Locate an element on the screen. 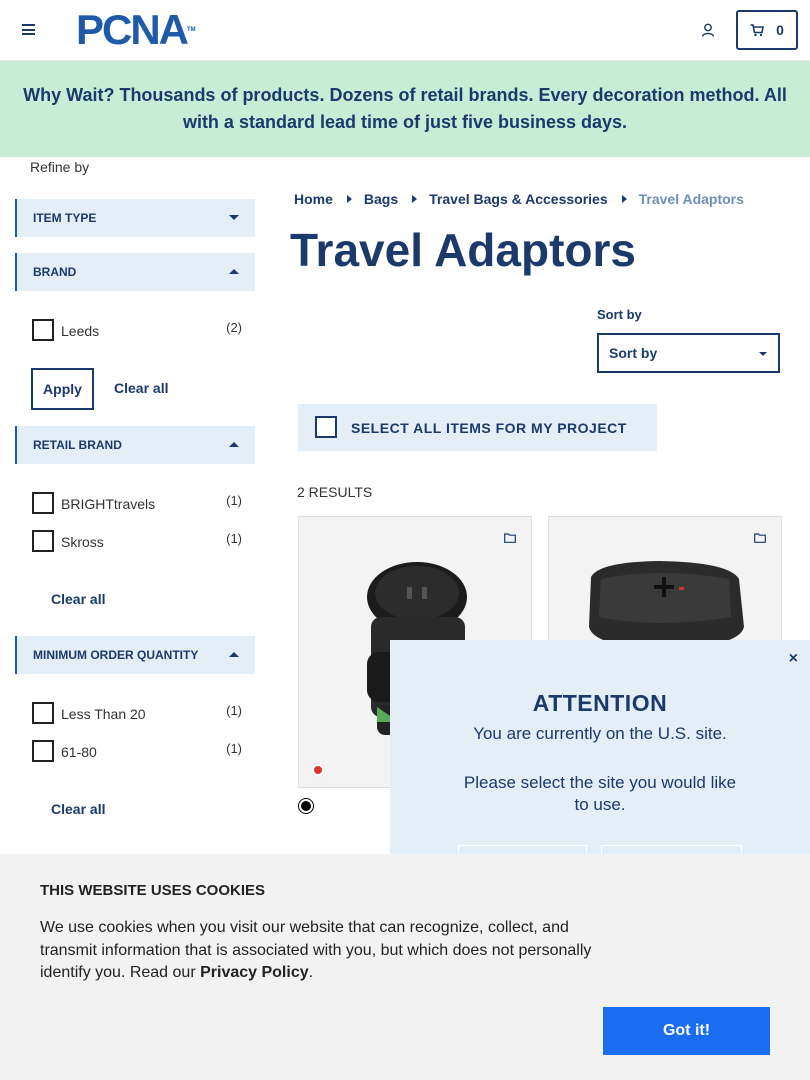 This screenshot has height=1080, width=810. facet-brand: BRAND is located at coordinates (135, 272).